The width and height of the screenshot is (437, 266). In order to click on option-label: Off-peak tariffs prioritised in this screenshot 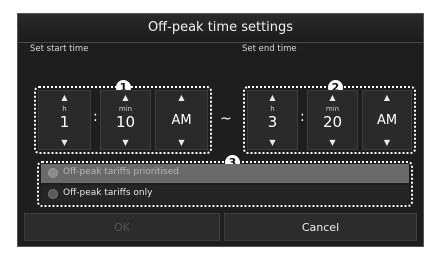, I will do `click(121, 172)`.